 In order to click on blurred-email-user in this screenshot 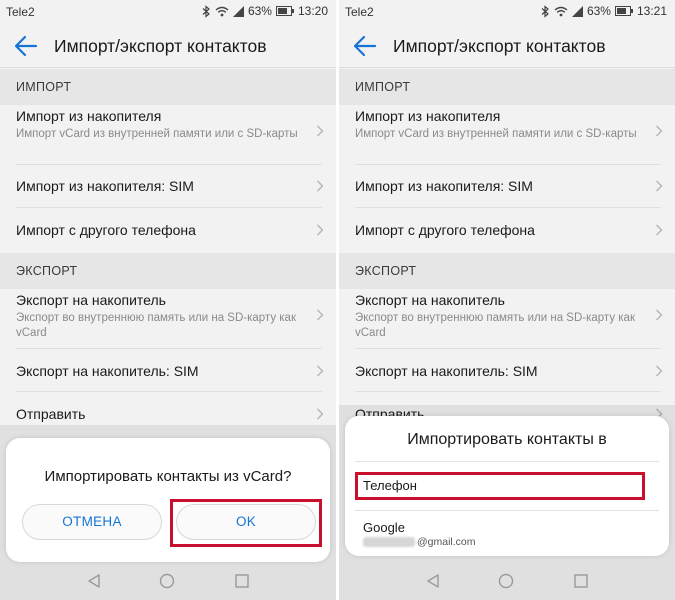, I will do `click(389, 542)`.